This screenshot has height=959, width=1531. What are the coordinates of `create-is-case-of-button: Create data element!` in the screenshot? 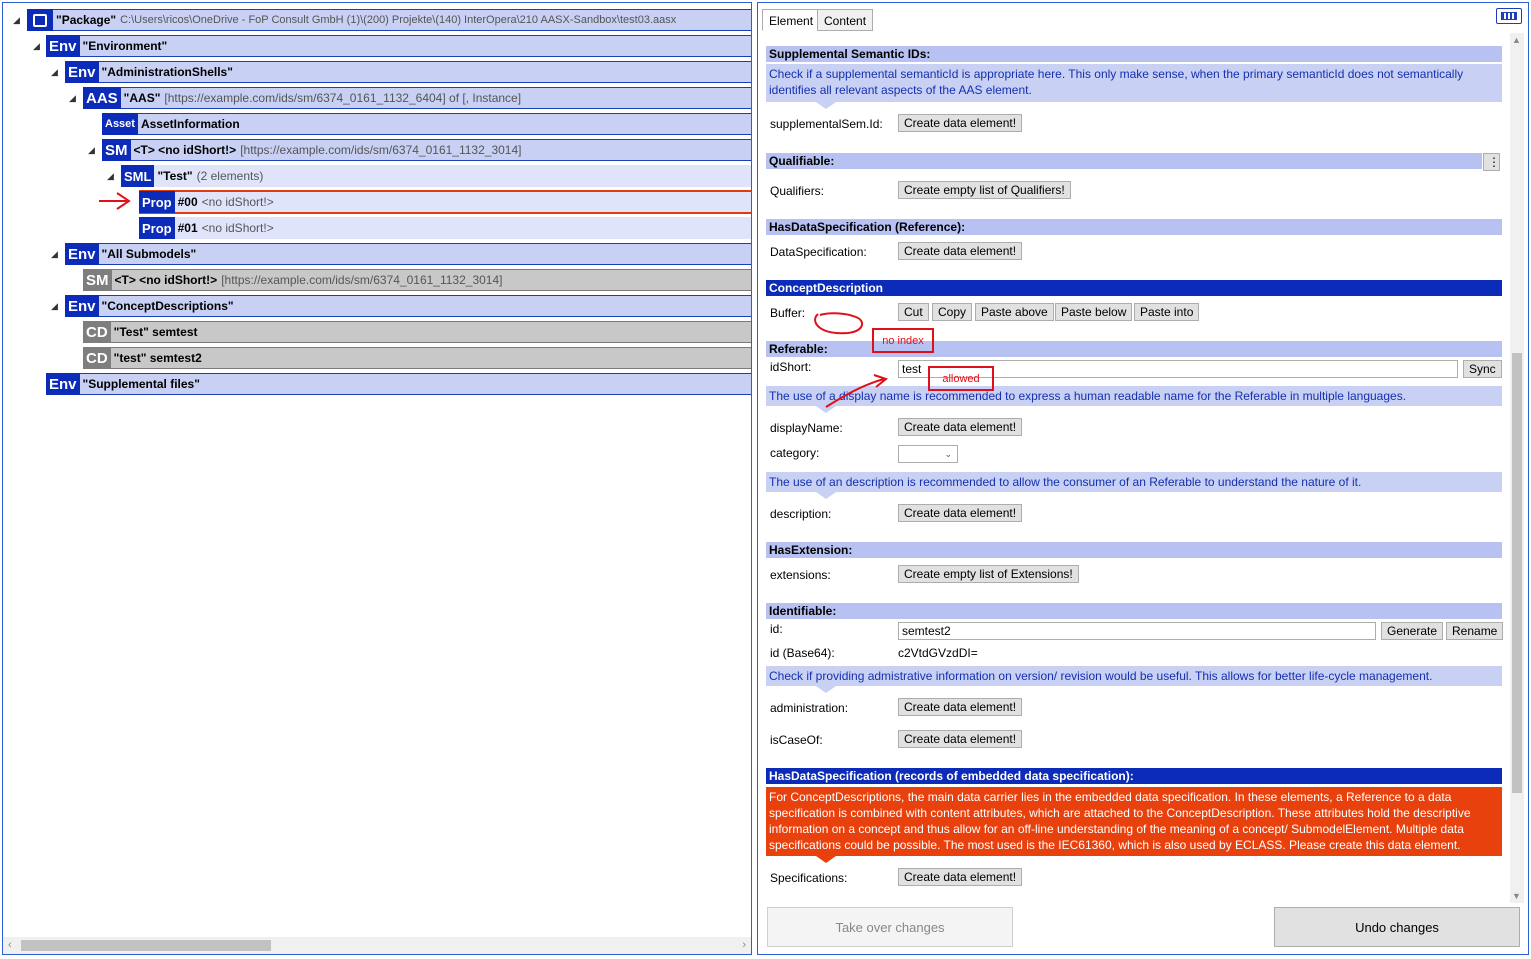 It's located at (960, 739).